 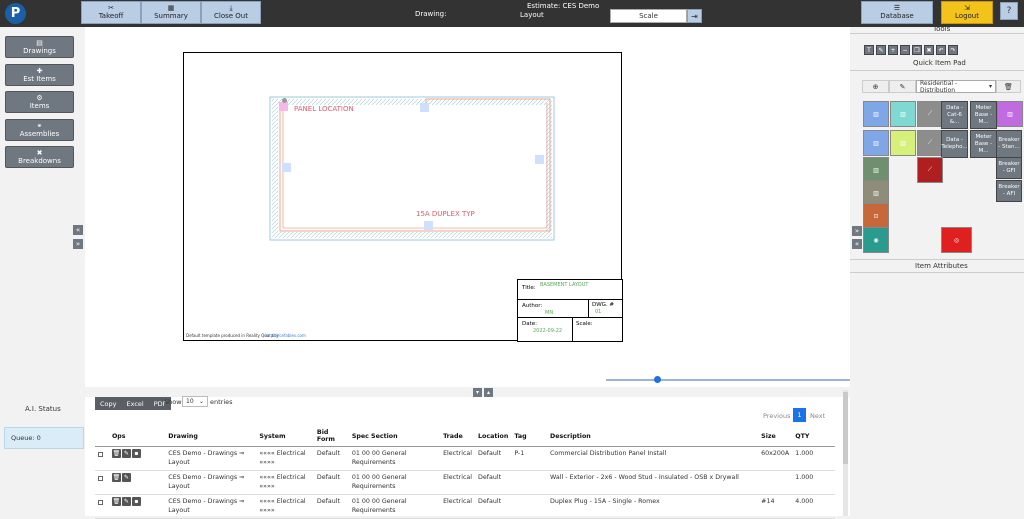 I want to click on zoom-out-icon: −, so click(x=905, y=50).